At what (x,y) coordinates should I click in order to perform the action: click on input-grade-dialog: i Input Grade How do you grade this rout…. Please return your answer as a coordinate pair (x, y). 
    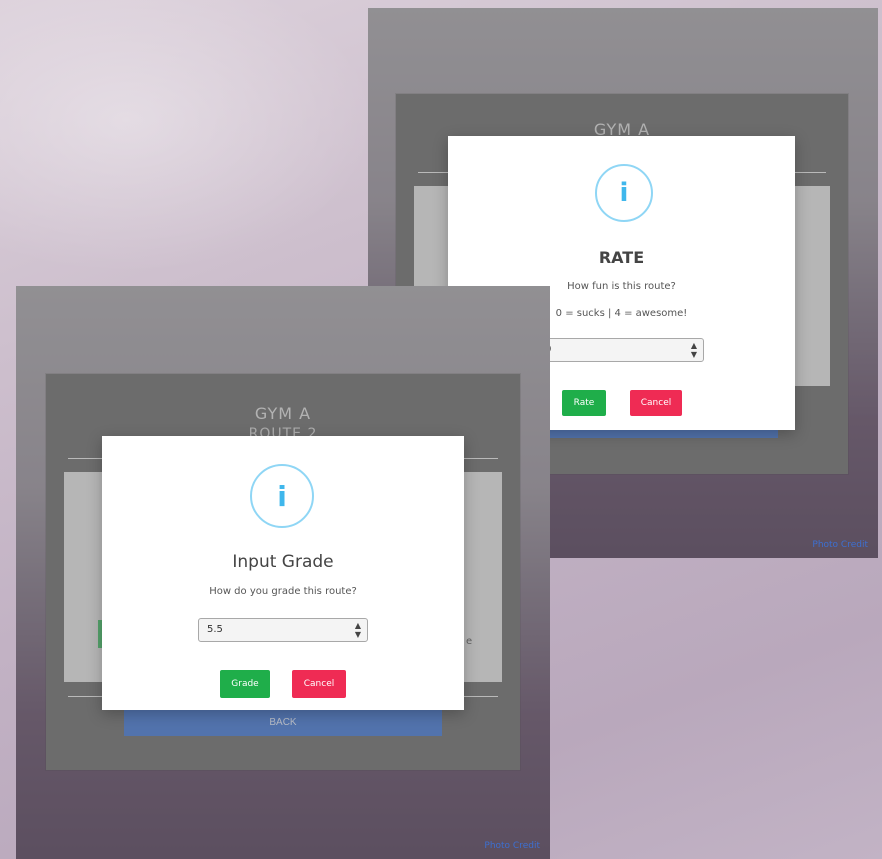
    Looking at the image, I should click on (283, 573).